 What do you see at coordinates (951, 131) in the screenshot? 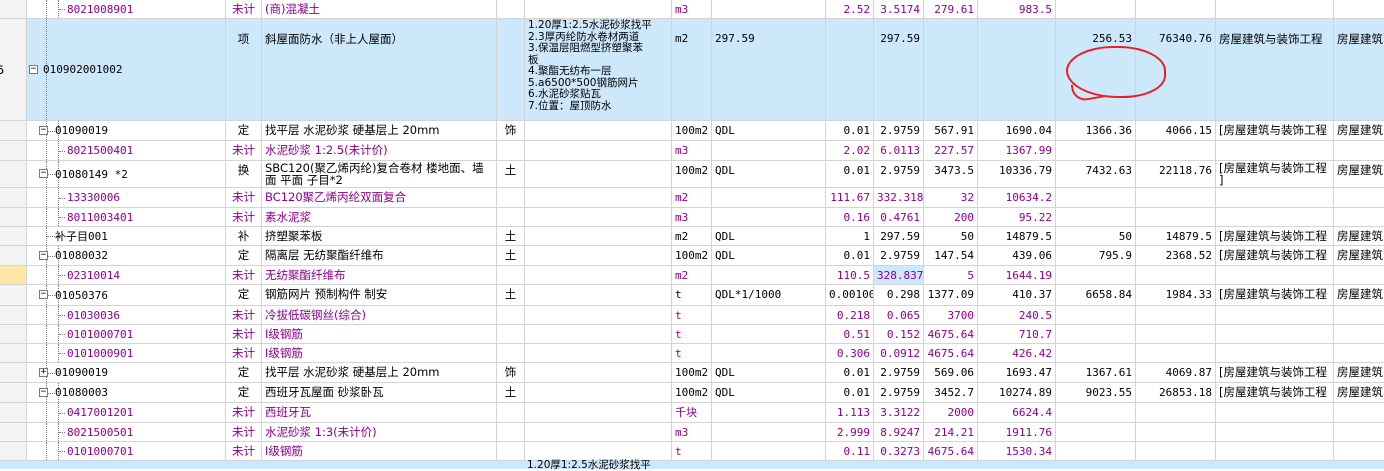
I see `cell-c3: 567.91` at bounding box center [951, 131].